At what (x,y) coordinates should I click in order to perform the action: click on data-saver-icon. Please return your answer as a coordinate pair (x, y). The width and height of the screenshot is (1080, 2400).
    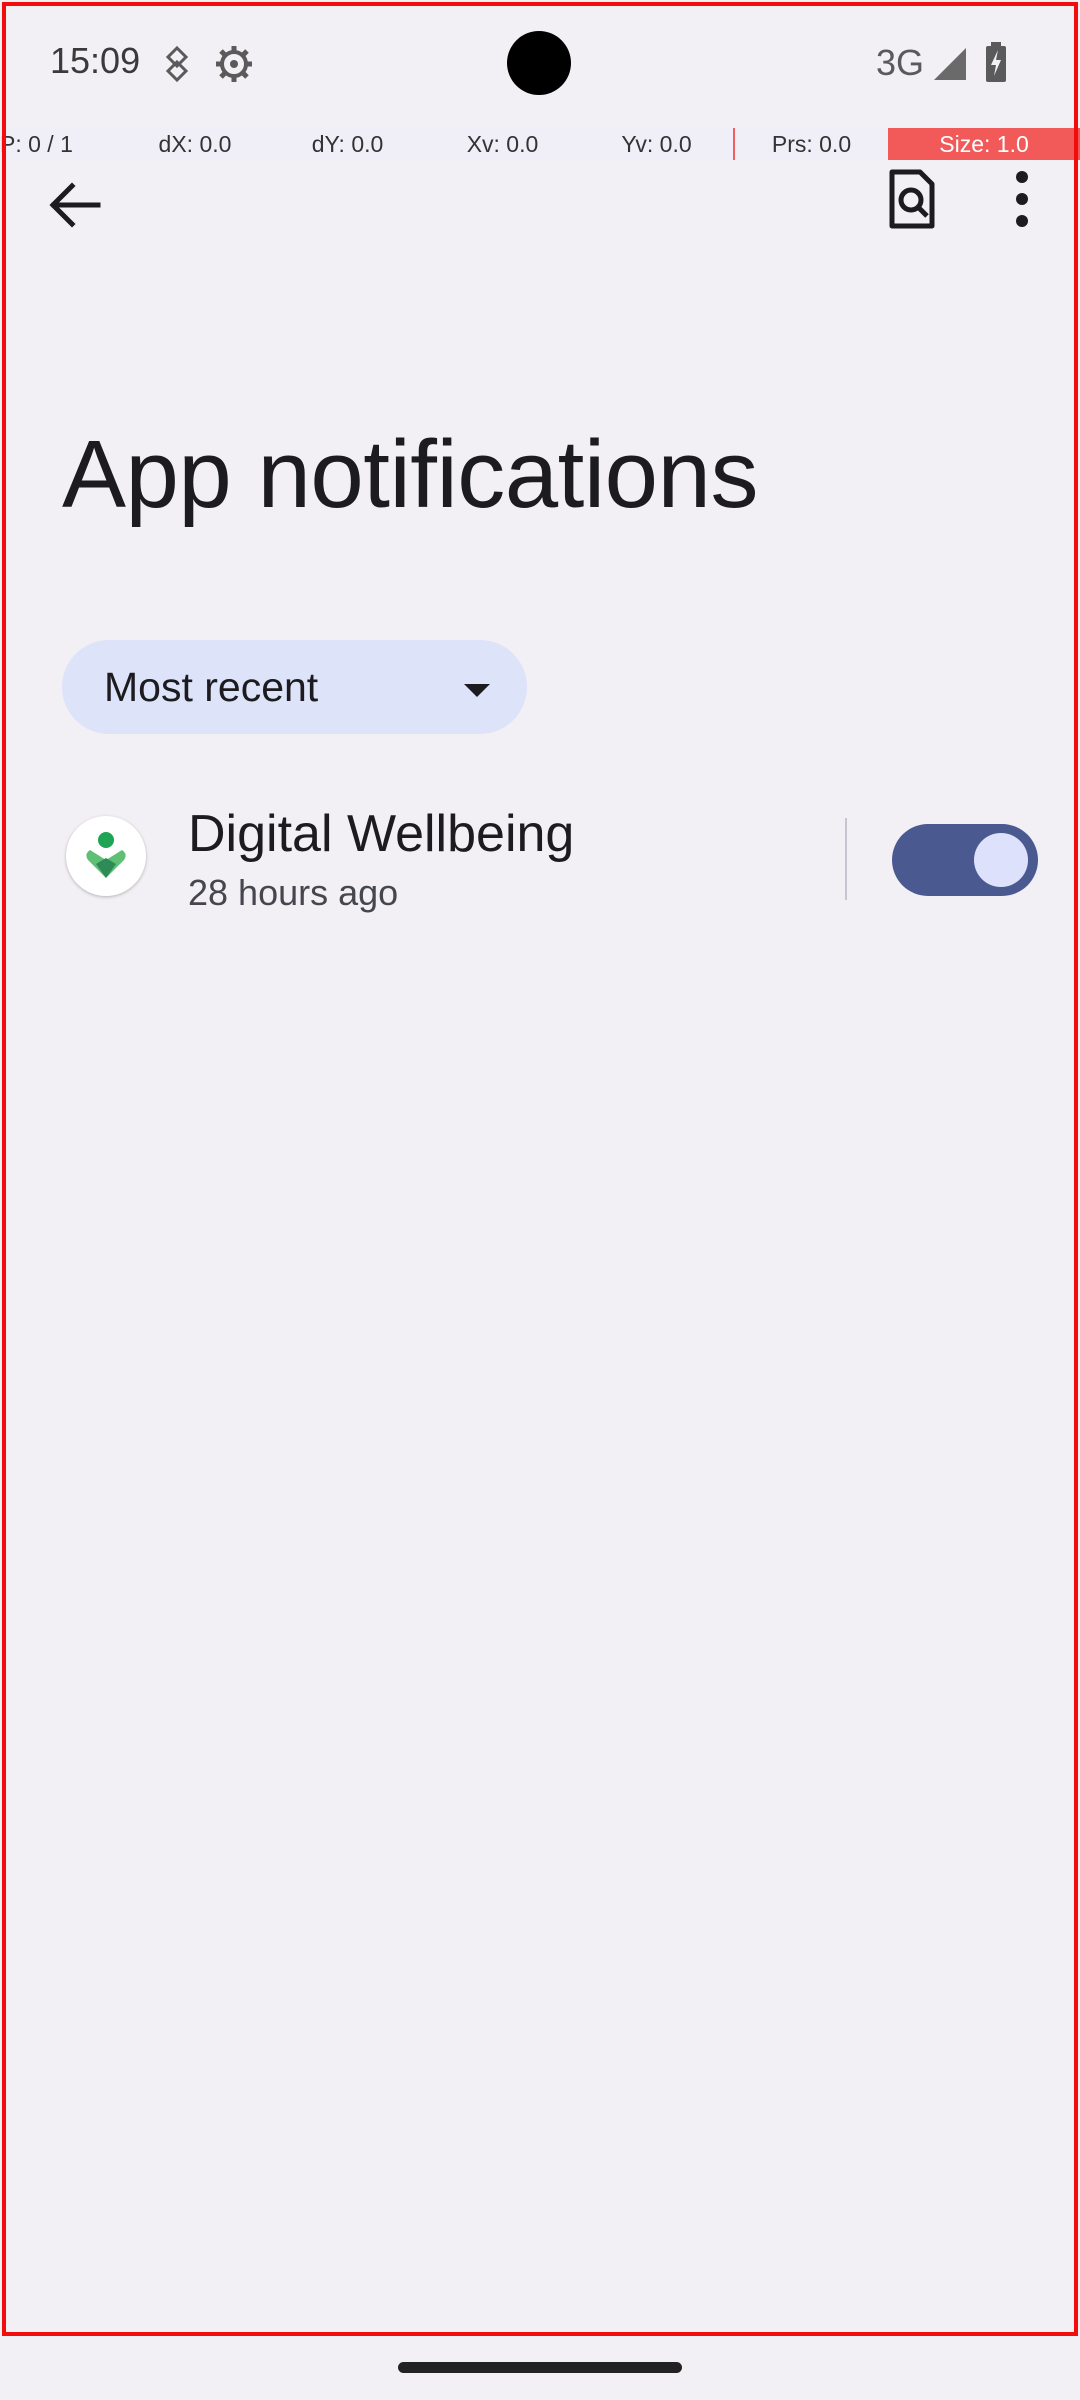
    Looking at the image, I should click on (177, 64).